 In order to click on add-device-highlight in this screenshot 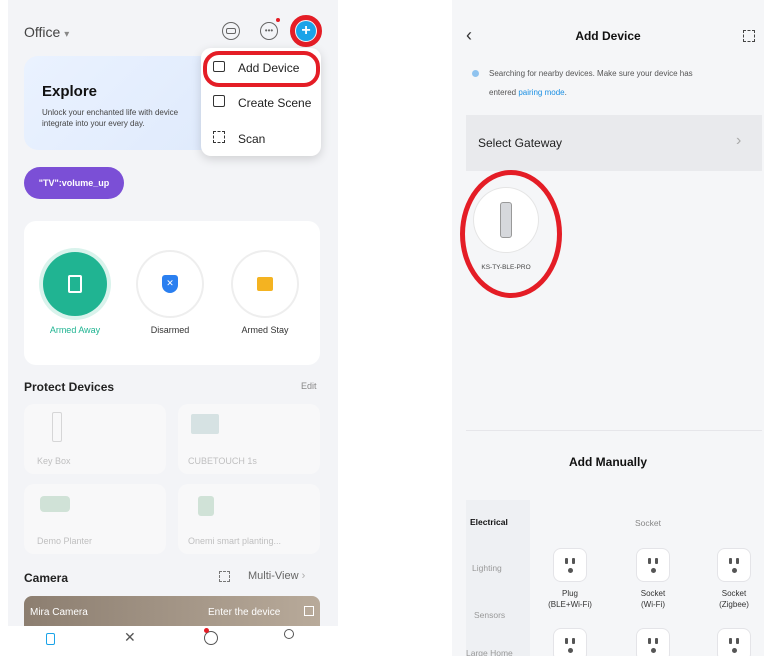, I will do `click(261, 69)`.